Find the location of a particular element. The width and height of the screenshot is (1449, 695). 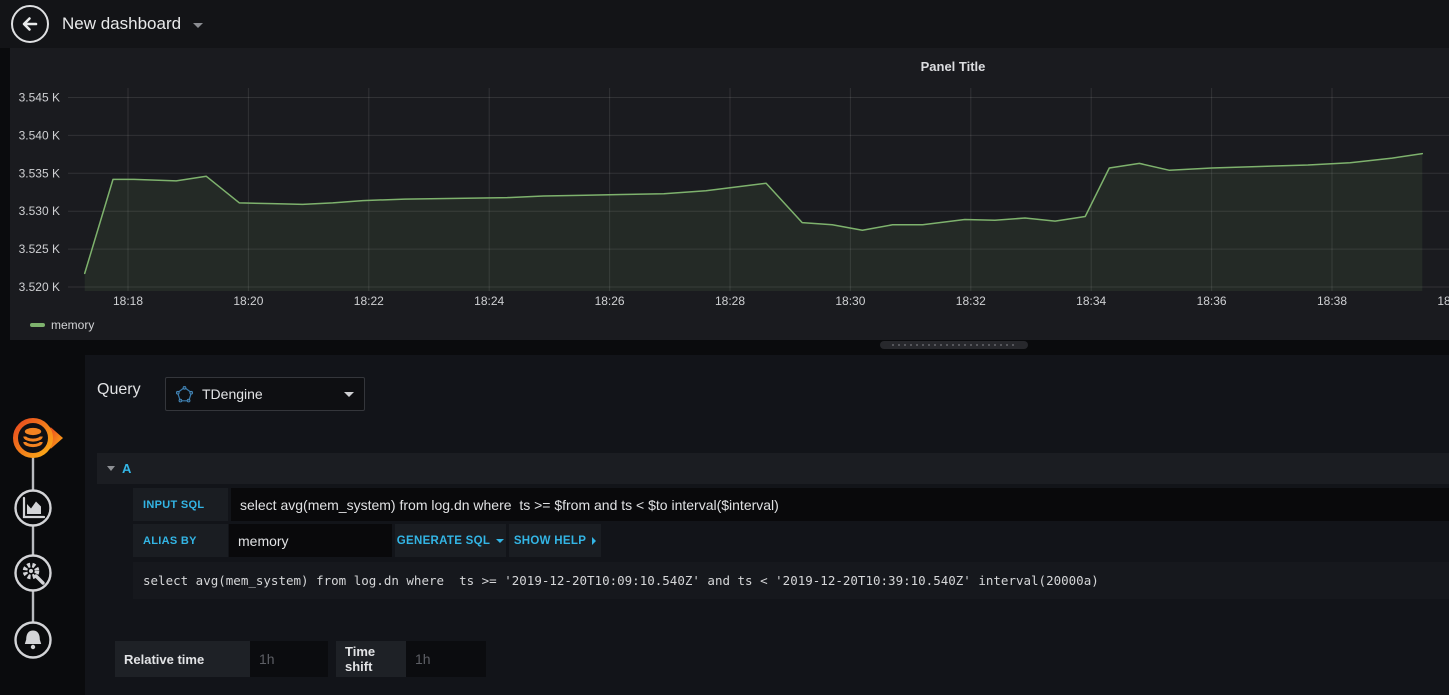

datasource-picker: TDengine is located at coordinates (265, 394).